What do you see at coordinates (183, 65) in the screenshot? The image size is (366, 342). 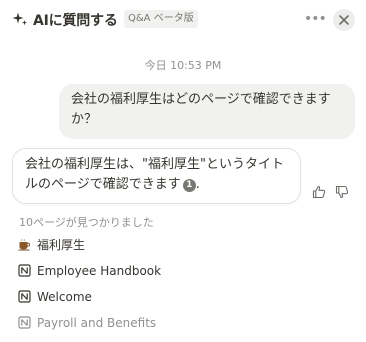 I see `message-timestamp: 今日 10:53 PM` at bounding box center [183, 65].